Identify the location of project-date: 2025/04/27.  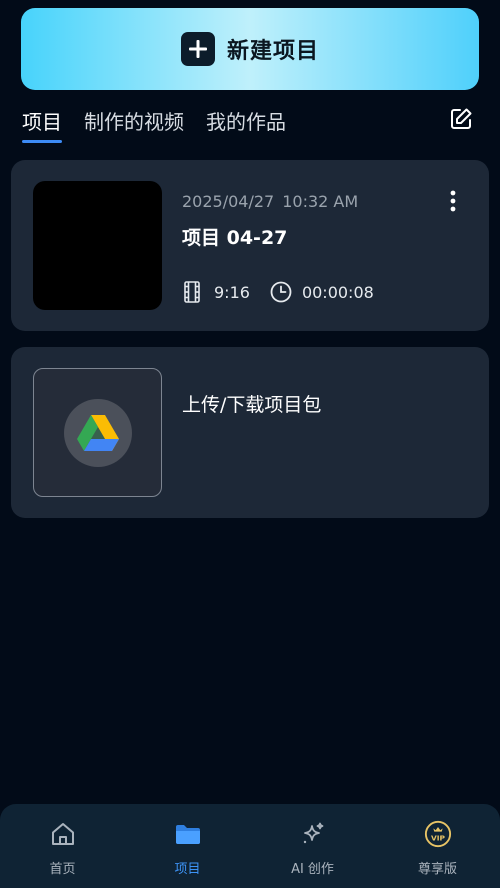
(228, 201).